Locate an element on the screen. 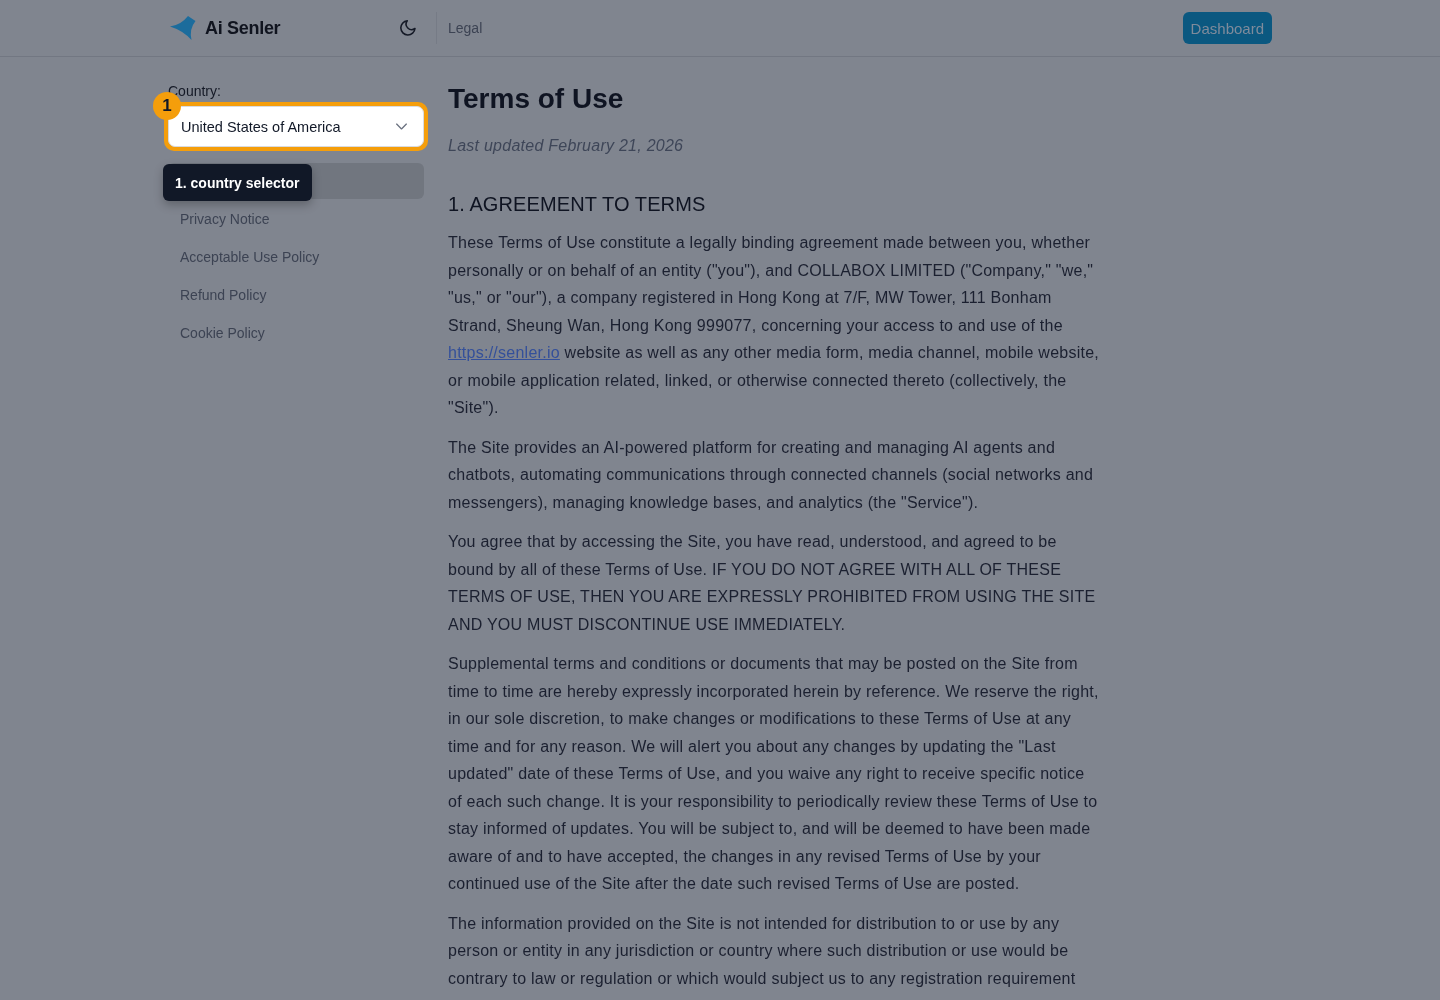 Image resolution: width=1440 pixels, height=1000 pixels. sidebar-nav-item: Acceptable Use Policy is located at coordinates (296, 257).